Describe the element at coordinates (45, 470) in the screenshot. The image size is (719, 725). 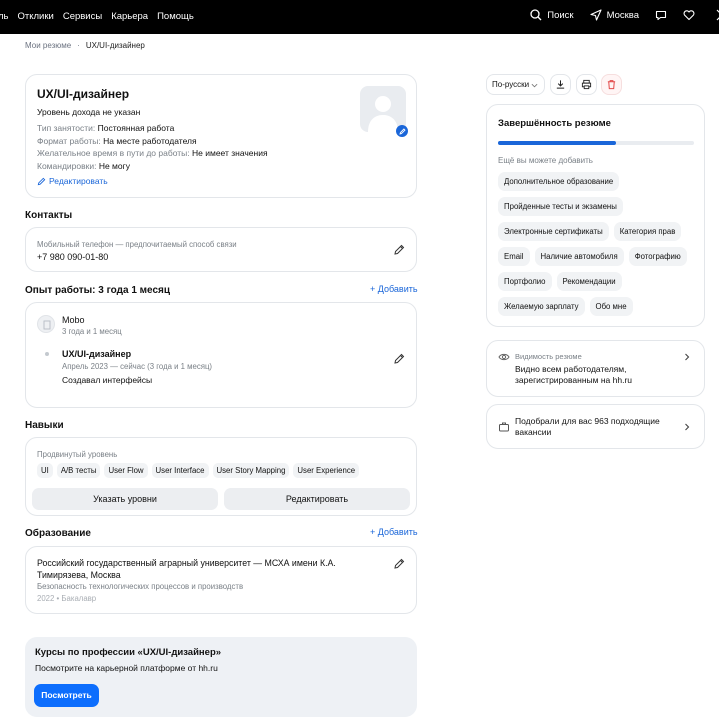
I see `skill-tag: UI` at that location.